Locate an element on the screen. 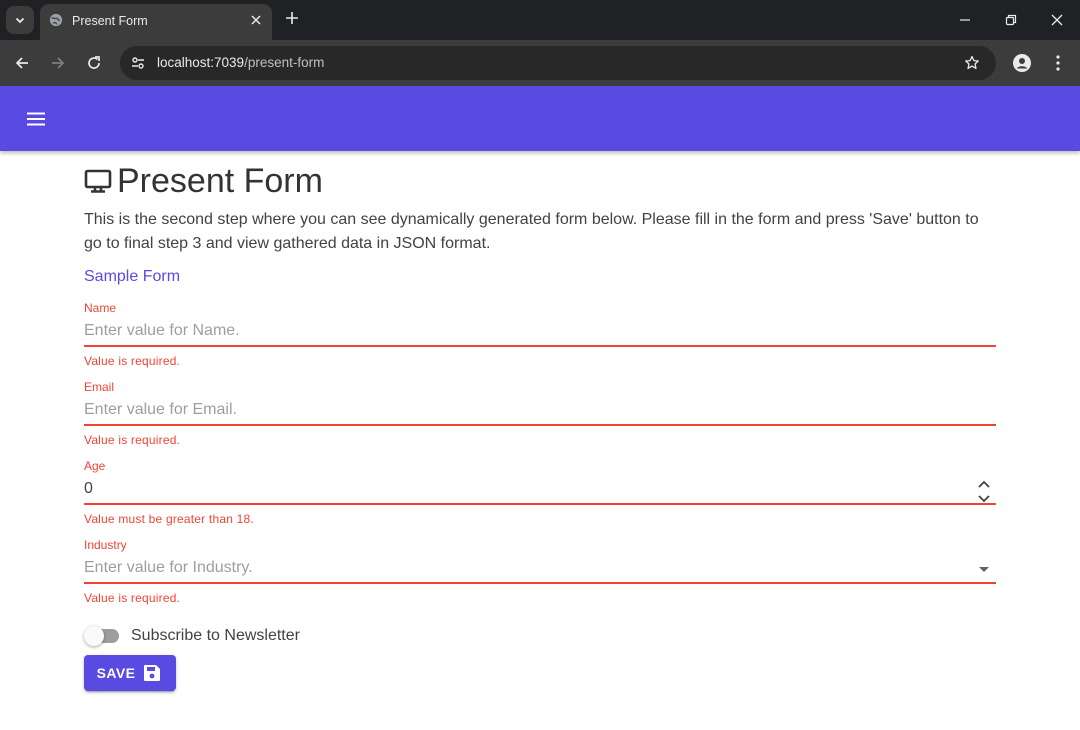 Image resolution: width=1080 pixels, height=730 pixels. industry-error: Value is required. is located at coordinates (132, 598).